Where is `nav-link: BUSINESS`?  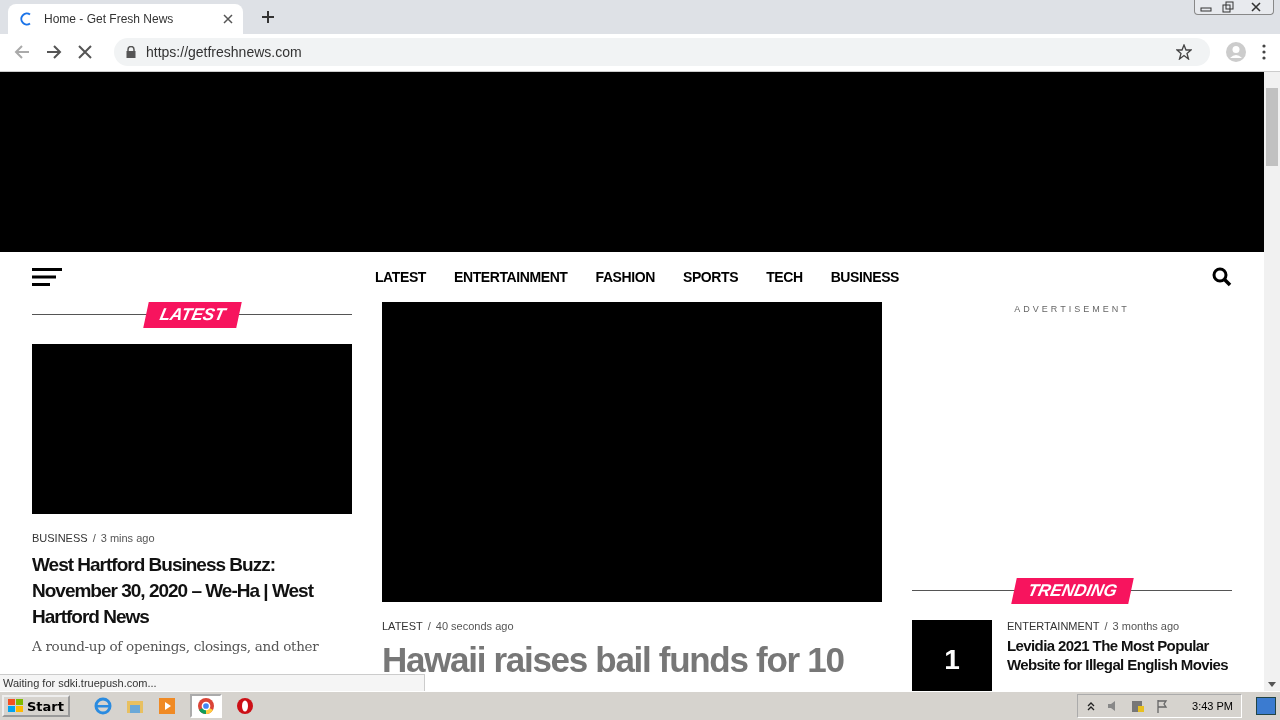
nav-link: BUSINESS is located at coordinates (865, 276).